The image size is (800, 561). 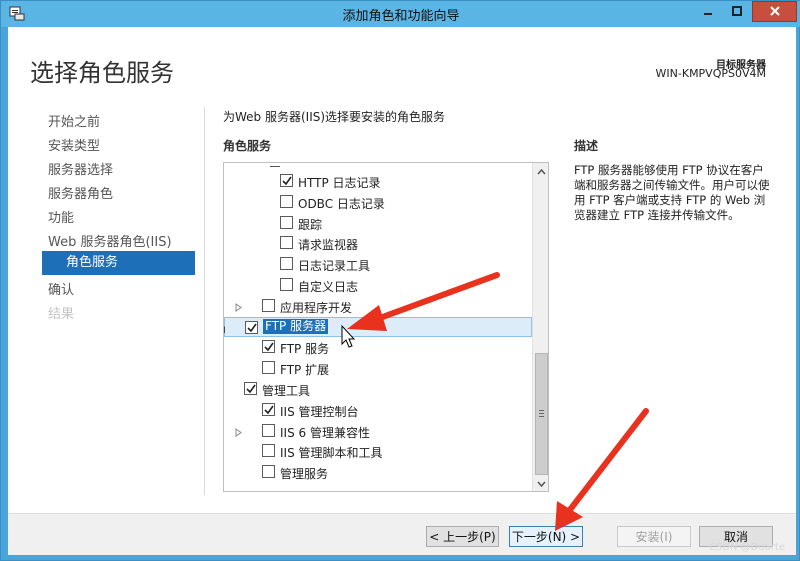 I want to click on close-icon, so click(x=775, y=12).